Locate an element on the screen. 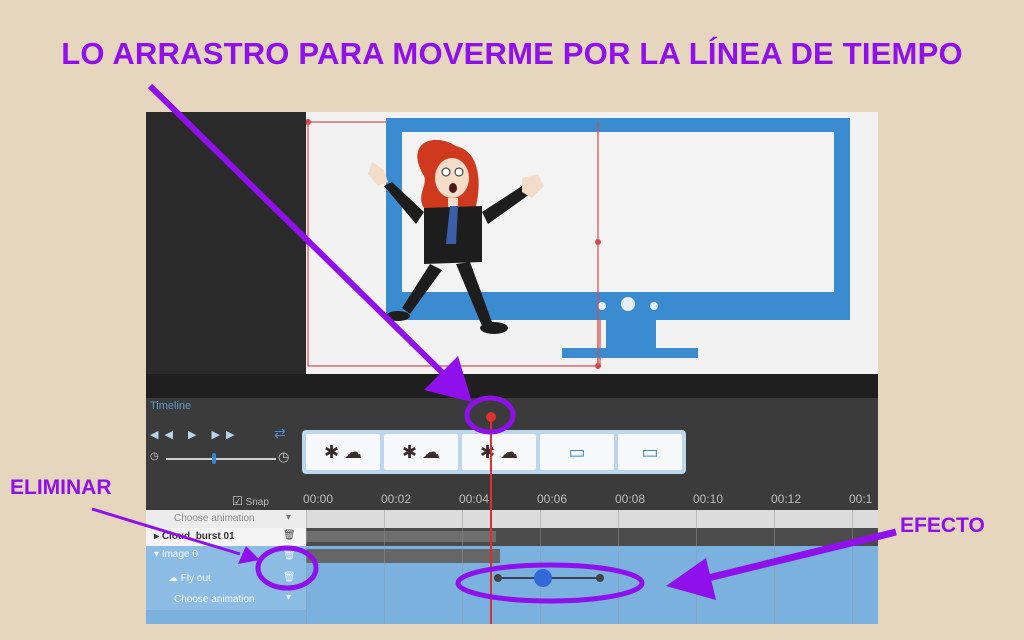 This screenshot has width=1024, height=640. thumbnail-frame-4: ▭ is located at coordinates (577, 452).